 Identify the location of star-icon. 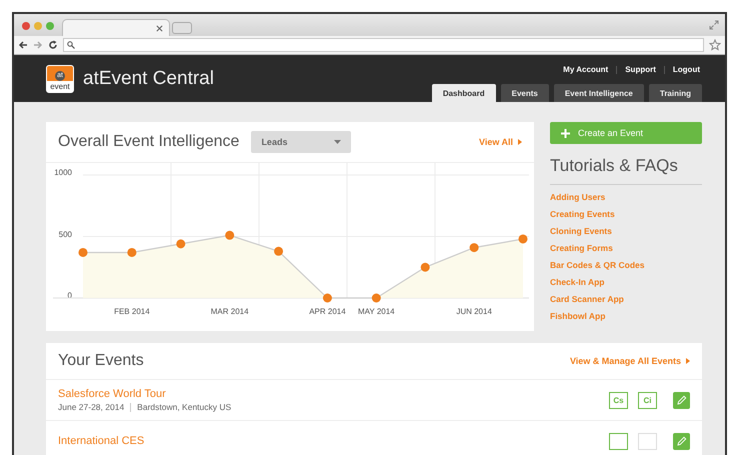
(715, 45).